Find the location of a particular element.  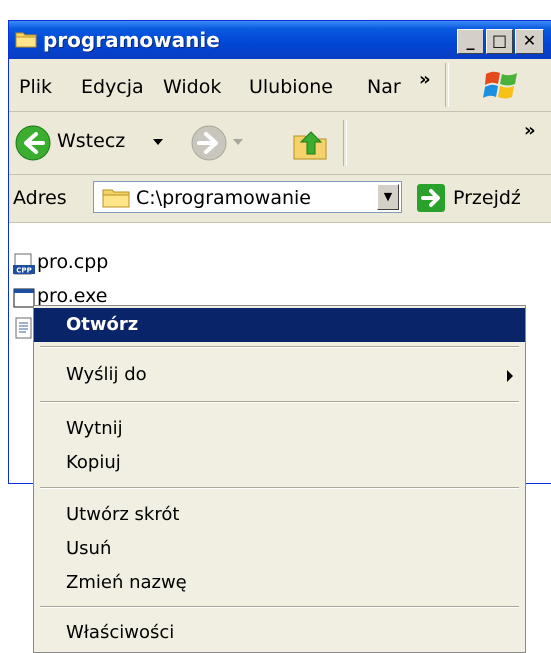

maximize-button: □ is located at coordinates (499, 41).